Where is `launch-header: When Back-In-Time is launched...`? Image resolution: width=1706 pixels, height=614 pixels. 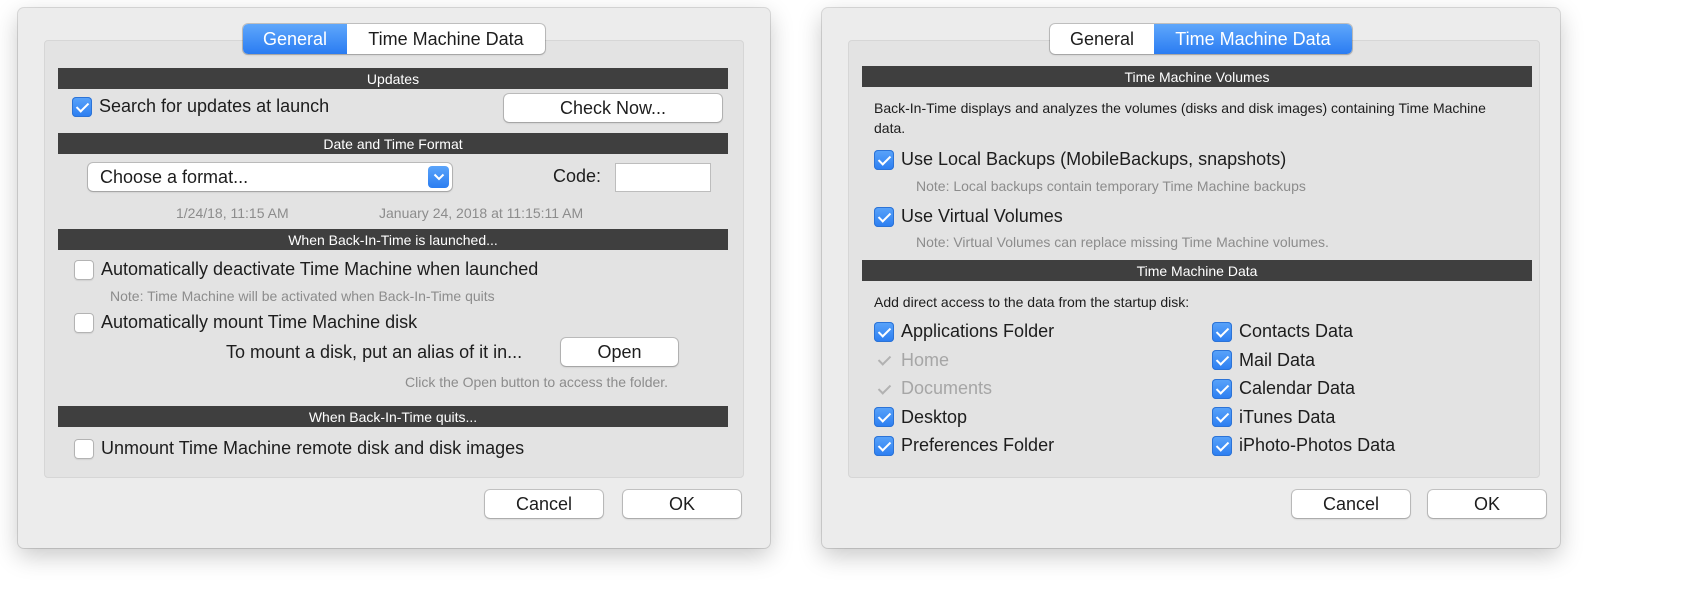
launch-header: When Back-In-Time is launched... is located at coordinates (393, 239).